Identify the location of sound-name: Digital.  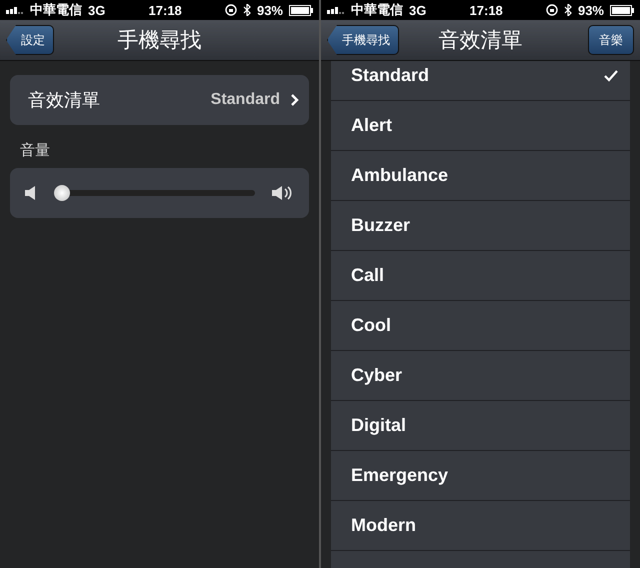
(379, 425).